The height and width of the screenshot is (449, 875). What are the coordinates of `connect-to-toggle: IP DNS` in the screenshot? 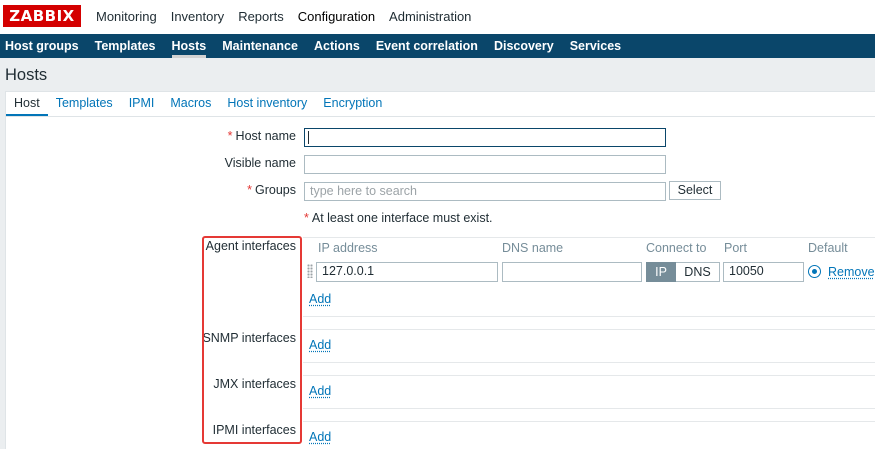 It's located at (683, 272).